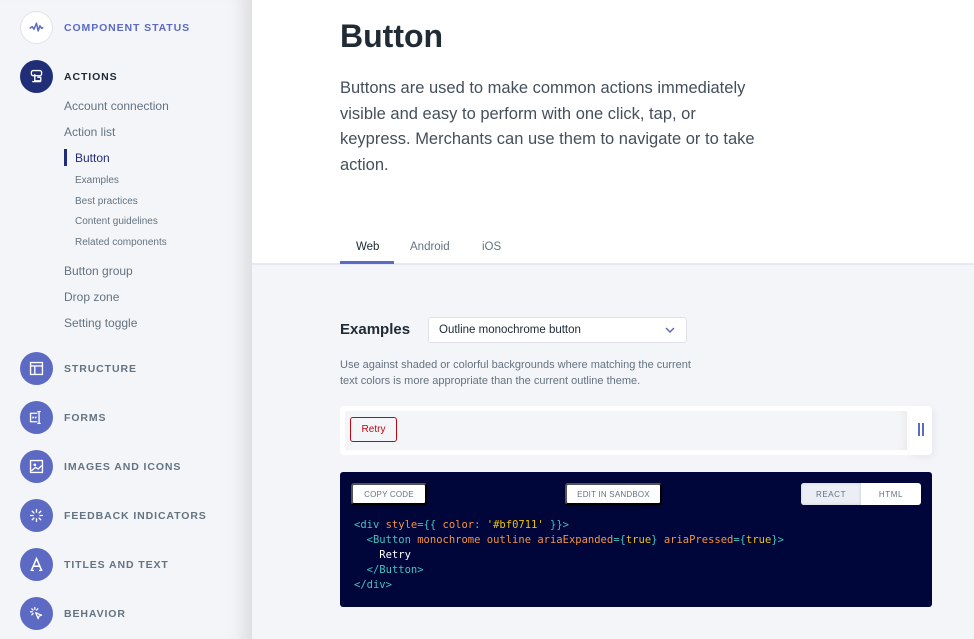  I want to click on layout-icon, so click(36, 368).